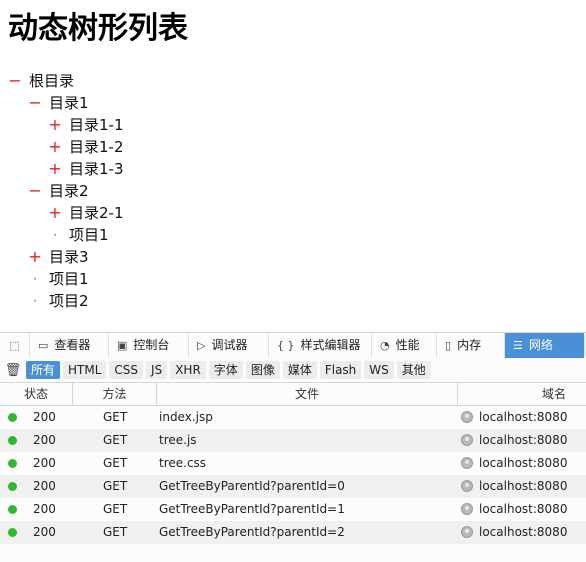 This screenshot has height=562, width=586. What do you see at coordinates (69, 301) in the screenshot?
I see `tree-node-label: 项目2` at bounding box center [69, 301].